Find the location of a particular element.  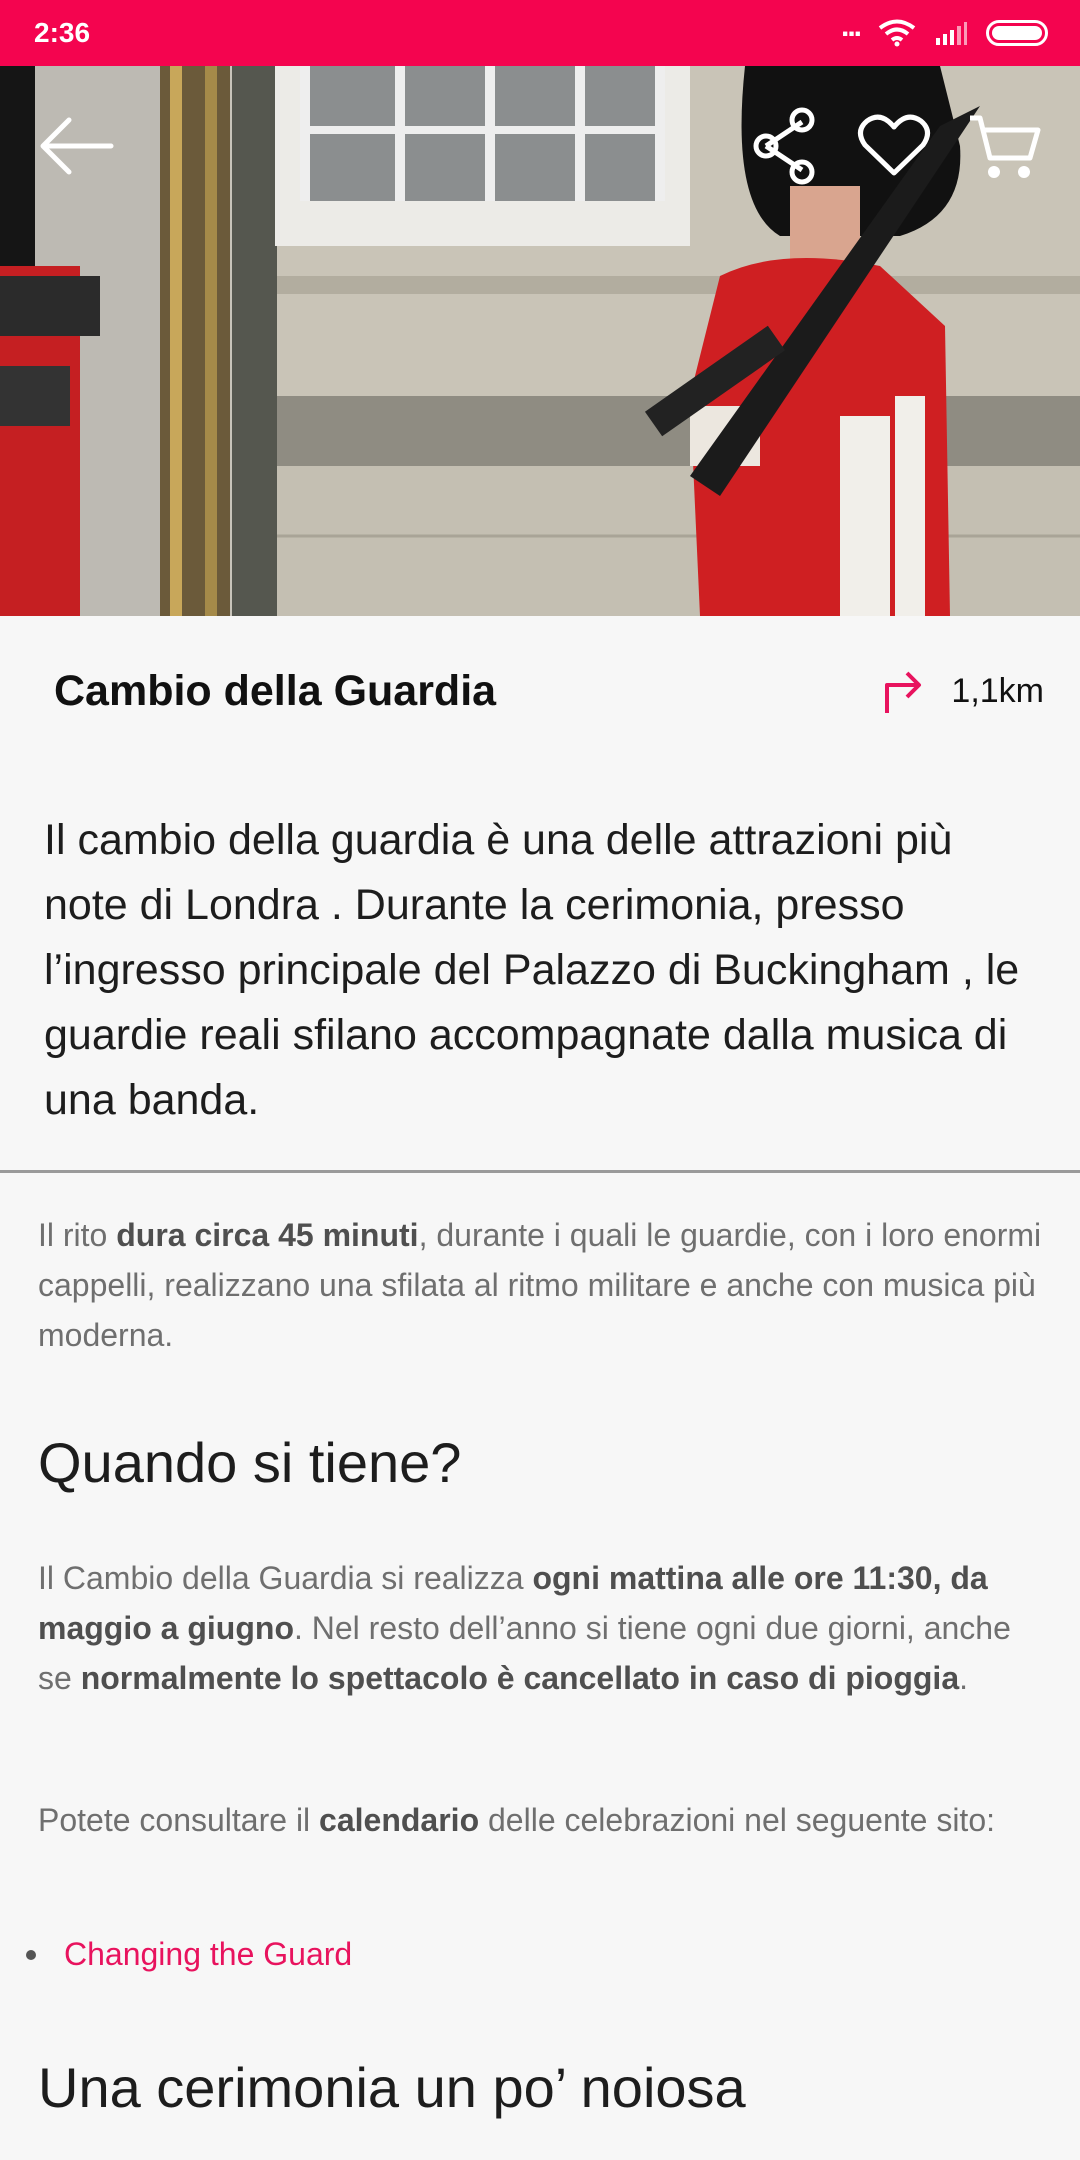

status-time: 2:36 is located at coordinates (62, 32).